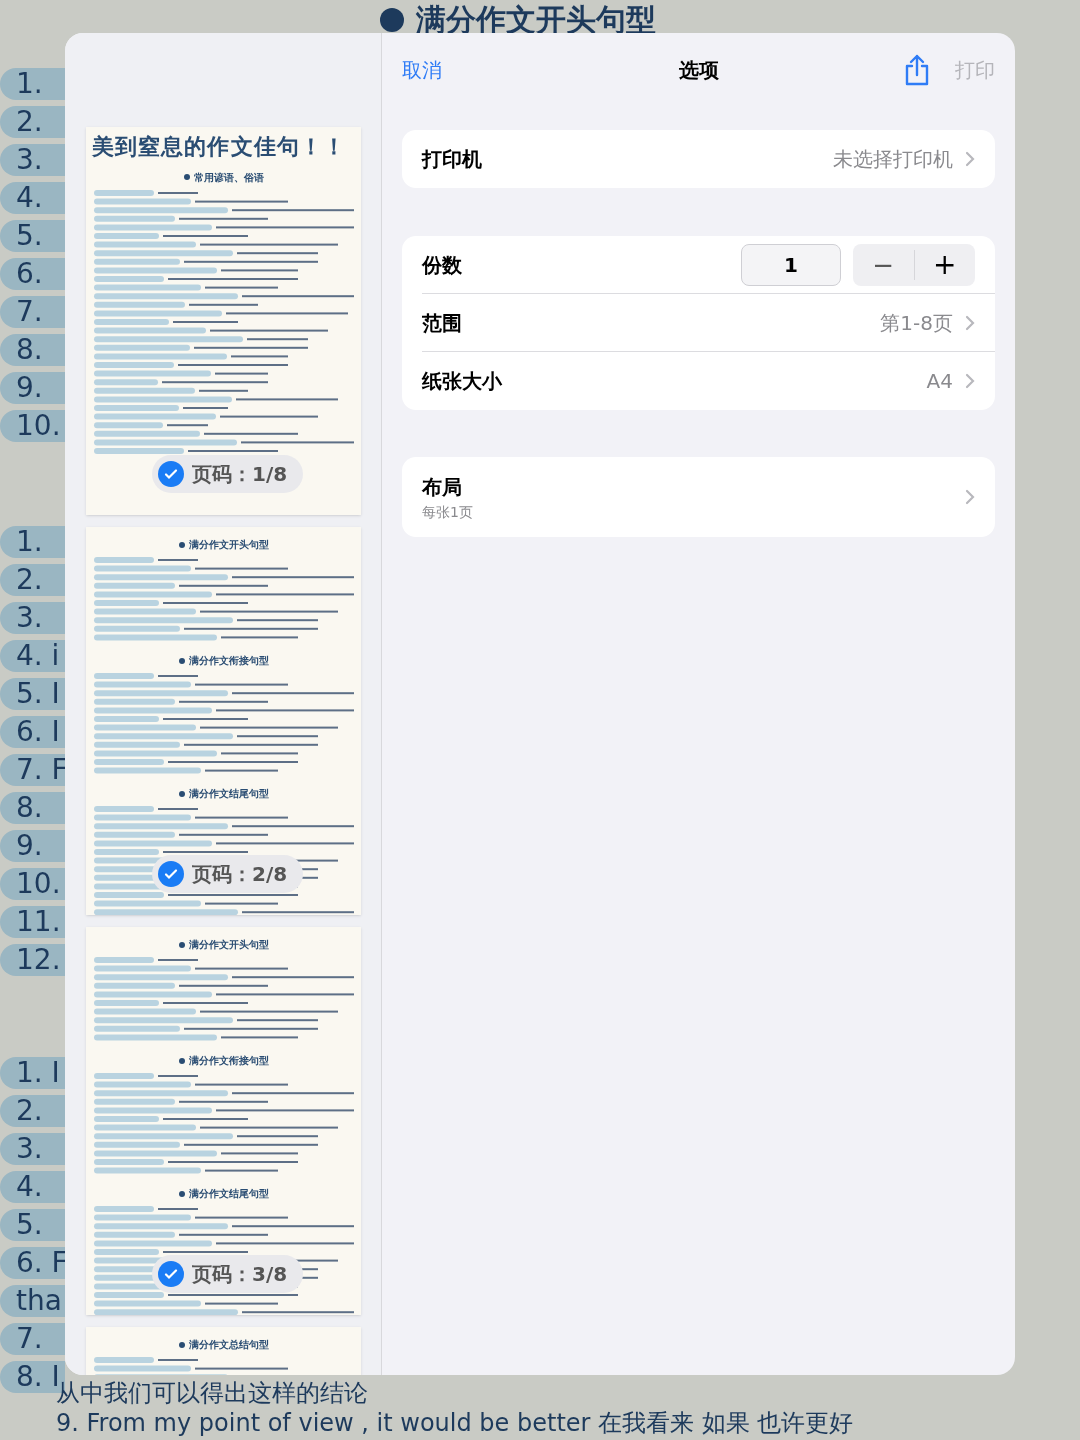  I want to click on page-thumbnail: 满分作文总结句型, so click(223, 1351).